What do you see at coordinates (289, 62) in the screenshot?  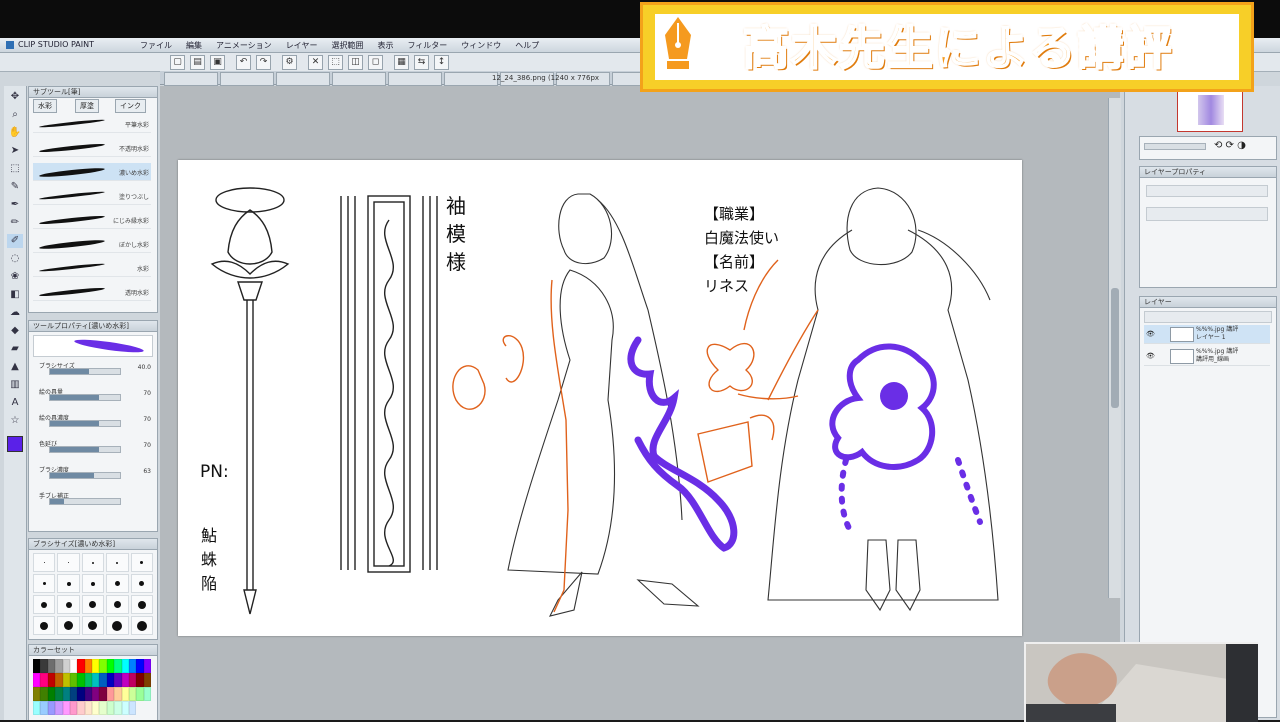 I see `settings-icon: ⚙` at bounding box center [289, 62].